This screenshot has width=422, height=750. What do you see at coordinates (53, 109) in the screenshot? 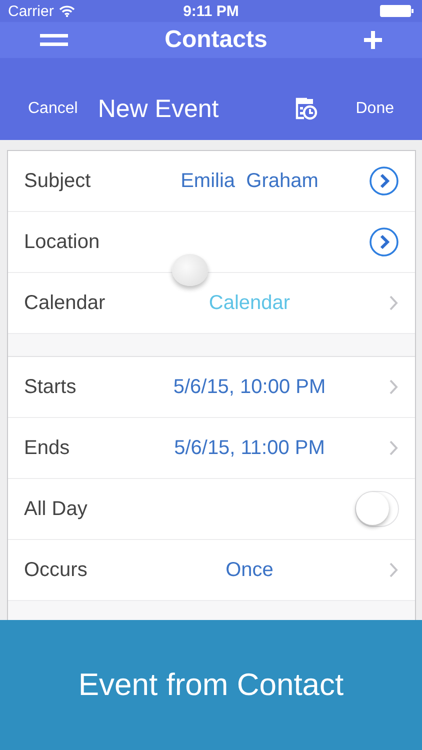
I see `cancel-button: Cancel` at bounding box center [53, 109].